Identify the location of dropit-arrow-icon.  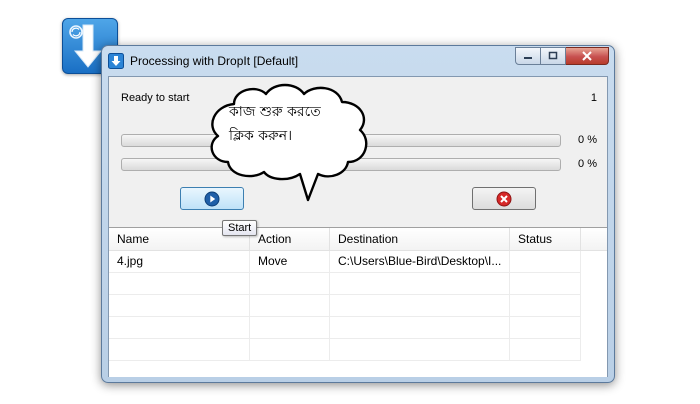
(116, 61).